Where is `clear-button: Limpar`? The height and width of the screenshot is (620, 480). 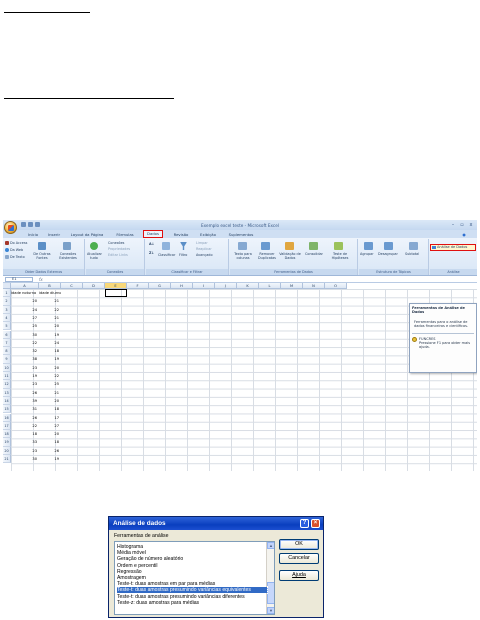 clear-button: Limpar is located at coordinates (202, 243).